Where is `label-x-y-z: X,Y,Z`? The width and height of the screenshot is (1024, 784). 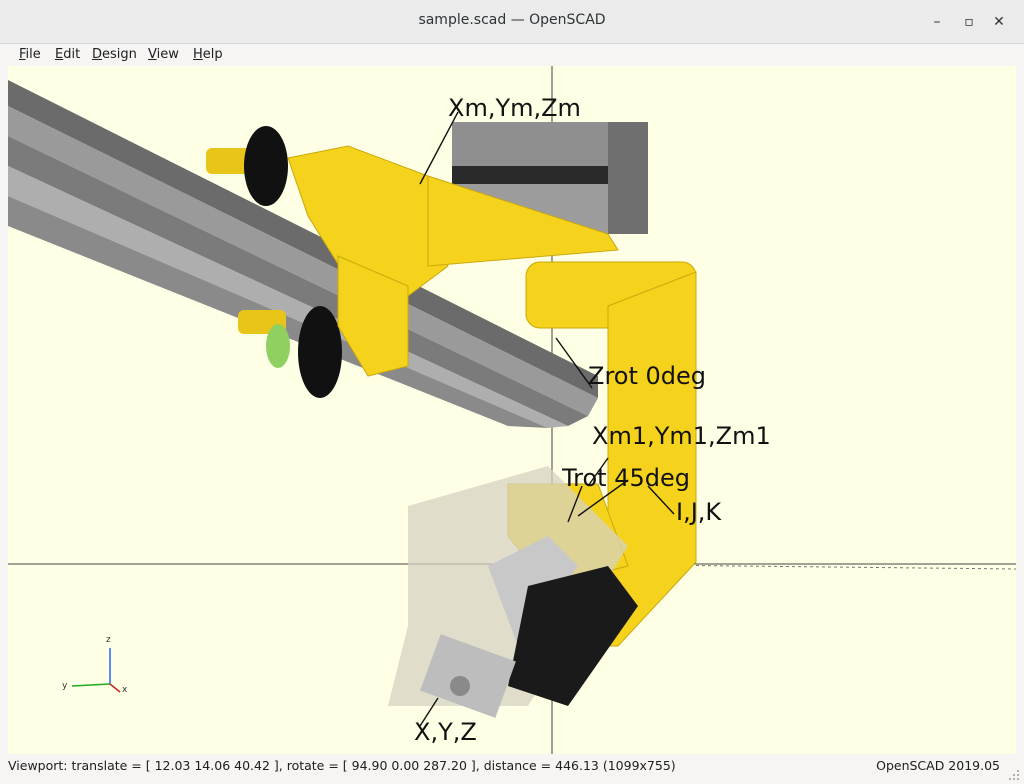
label-x-y-z: X,Y,Z is located at coordinates (445, 732).